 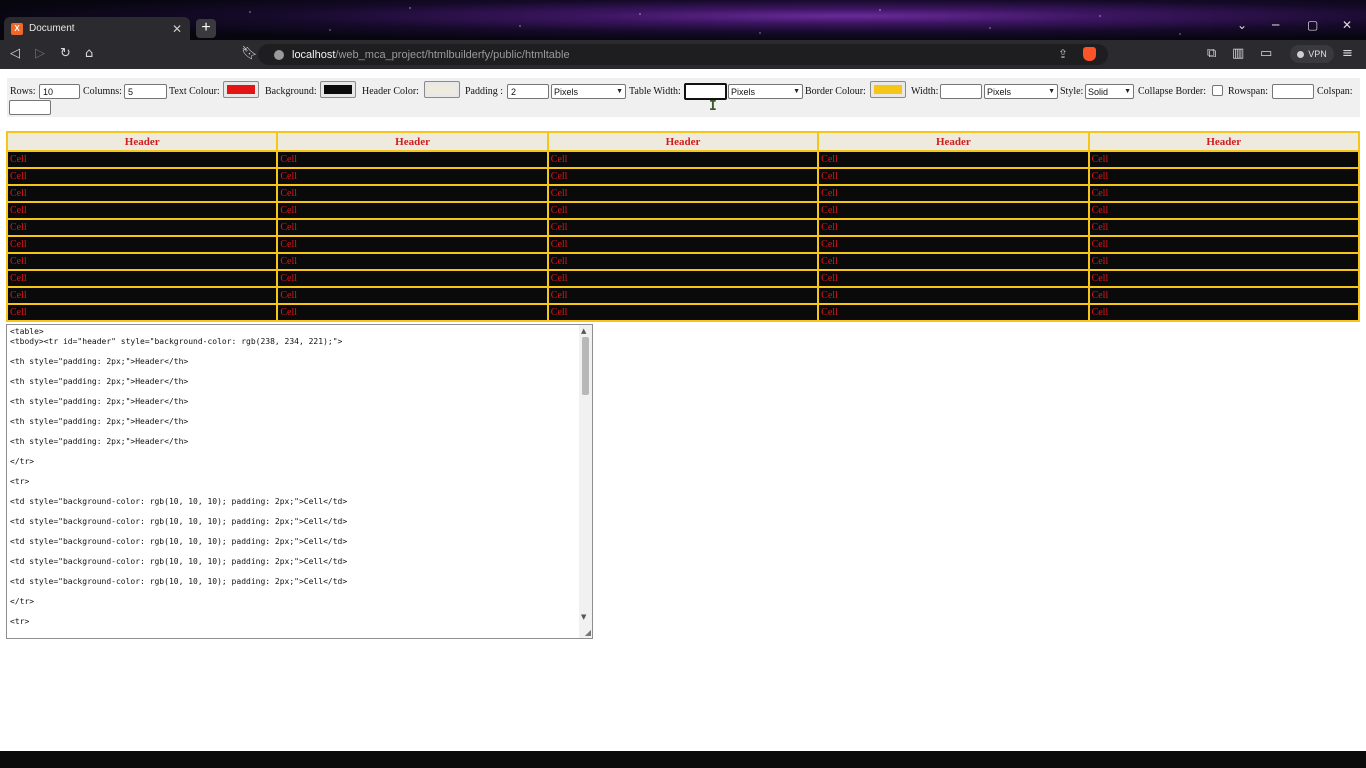 What do you see at coordinates (22, 601) in the screenshot?
I see `code-line: </tr>` at bounding box center [22, 601].